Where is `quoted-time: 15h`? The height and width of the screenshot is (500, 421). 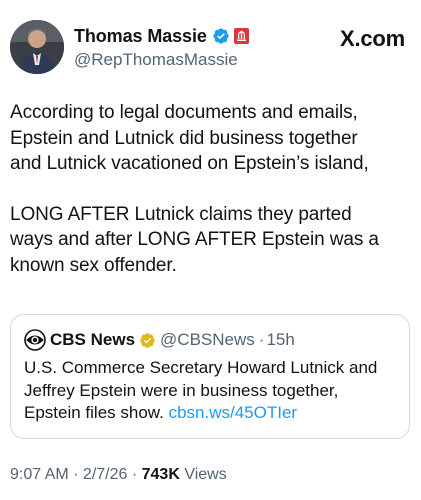
quoted-time: 15h is located at coordinates (280, 340).